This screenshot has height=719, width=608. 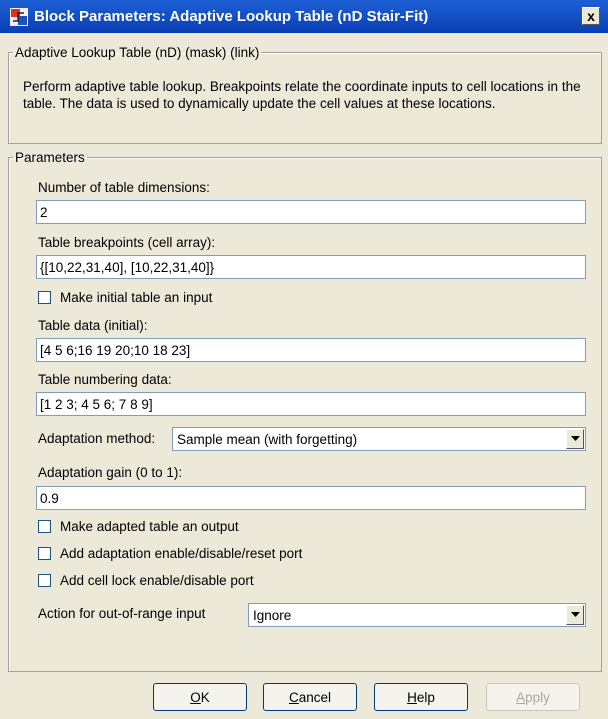 I want to click on parameters-legend: Parameters, so click(x=50, y=157).